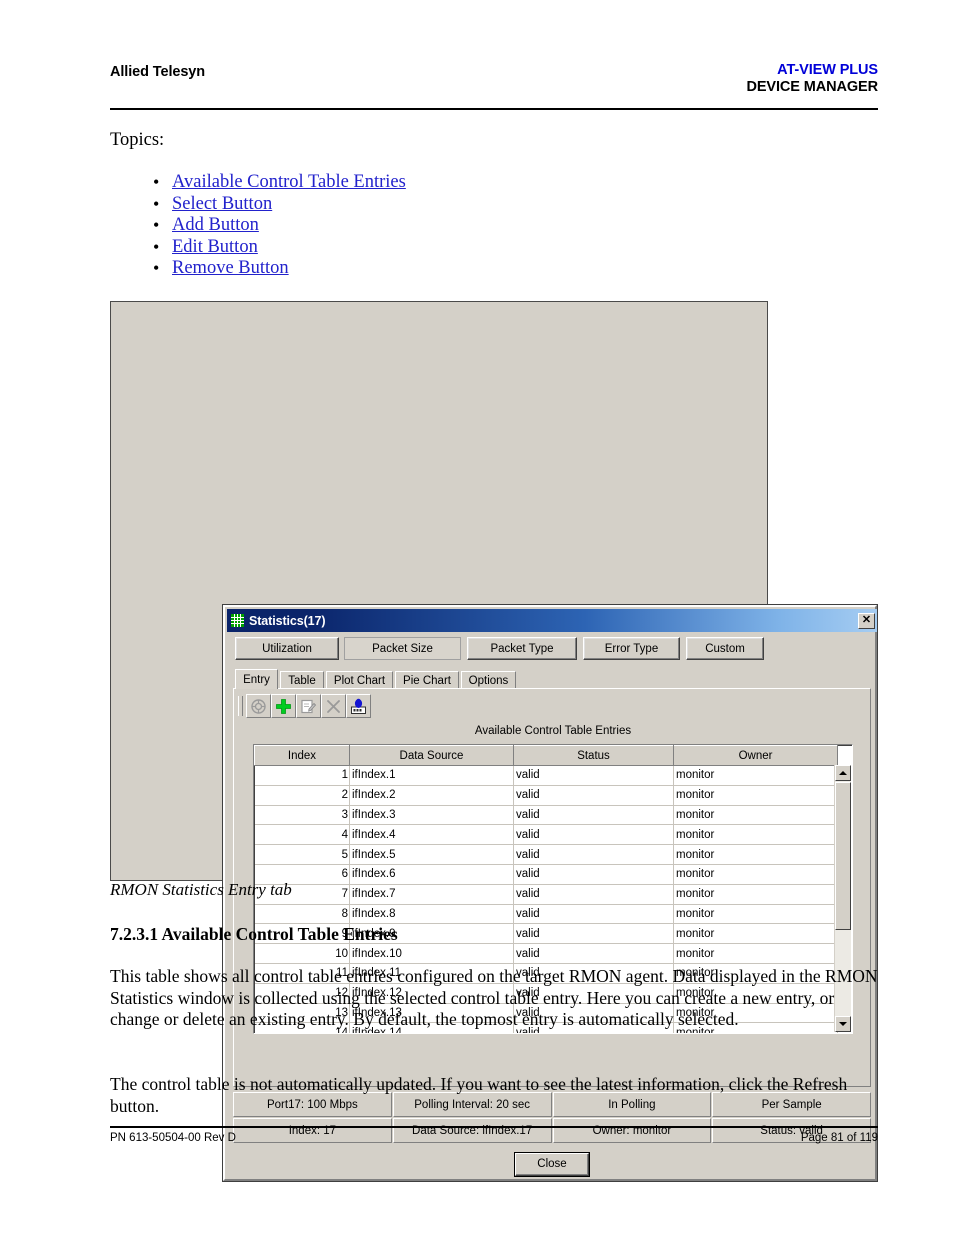 Image resolution: width=954 pixels, height=1235 pixels. I want to click on scroll-up-icon, so click(843, 773).